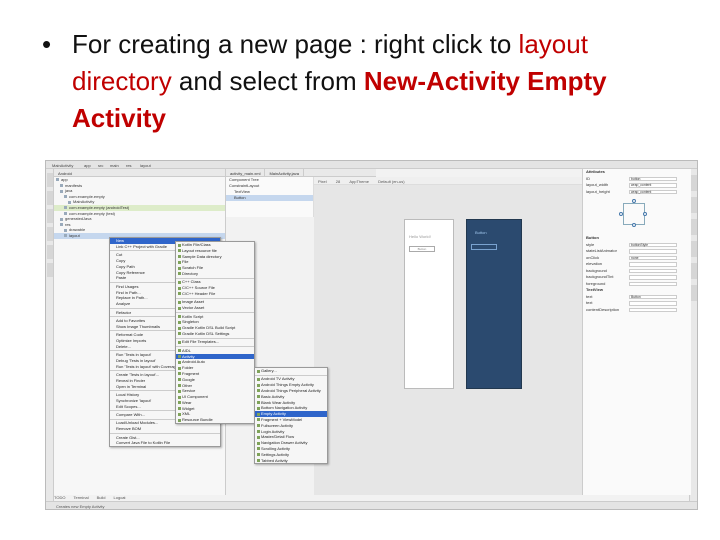  I want to click on ide-titlebar: MainActivity app src main res layout, so click(371, 165).